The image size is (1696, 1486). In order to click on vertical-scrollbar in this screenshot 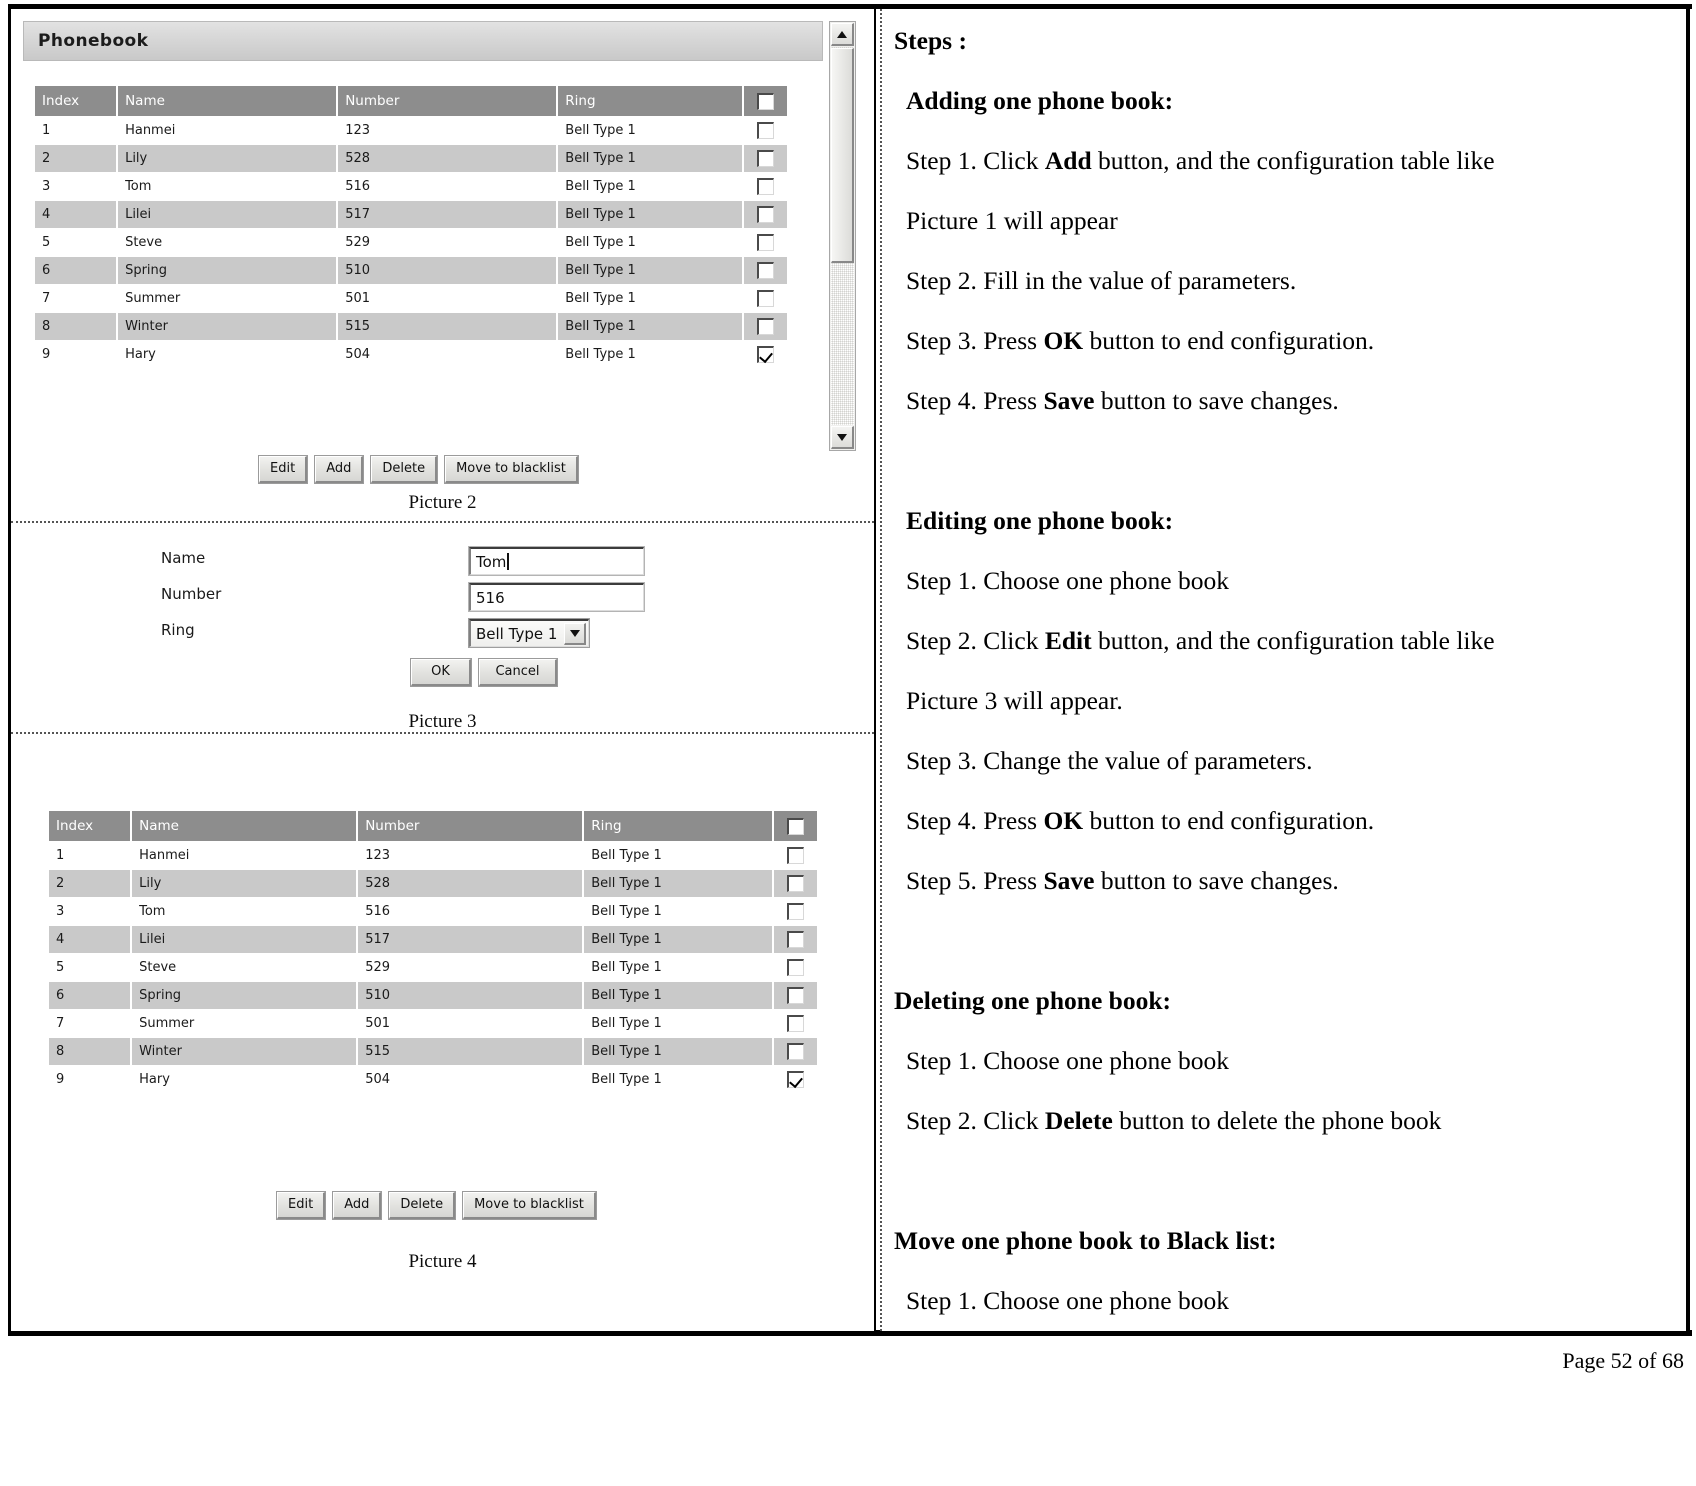, I will do `click(842, 236)`.